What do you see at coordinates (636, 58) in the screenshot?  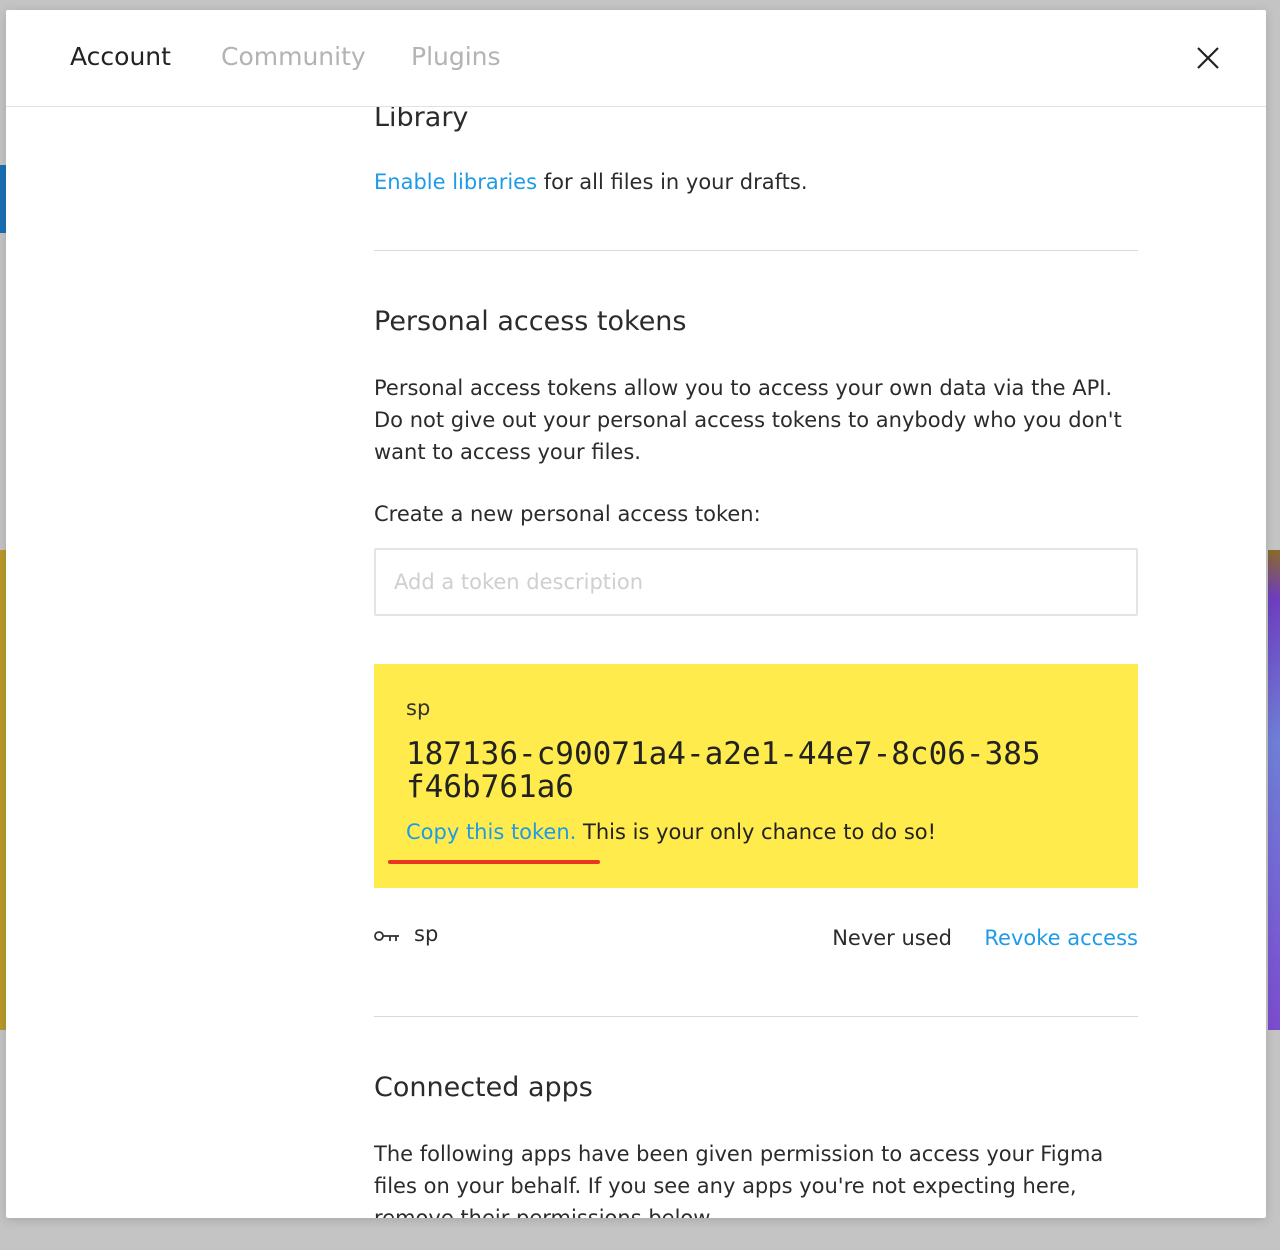 I see `modal-header: Account Community Plugins` at bounding box center [636, 58].